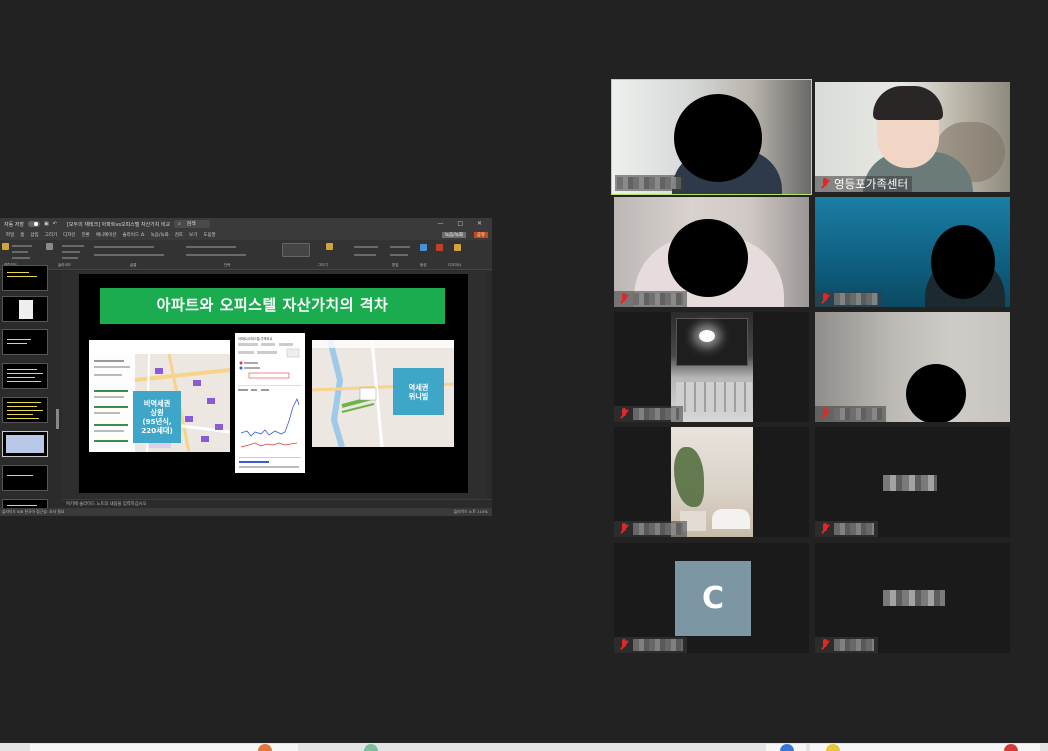  Describe the element at coordinates (22, 235) in the screenshot. I see `menu-item: 홈` at that location.